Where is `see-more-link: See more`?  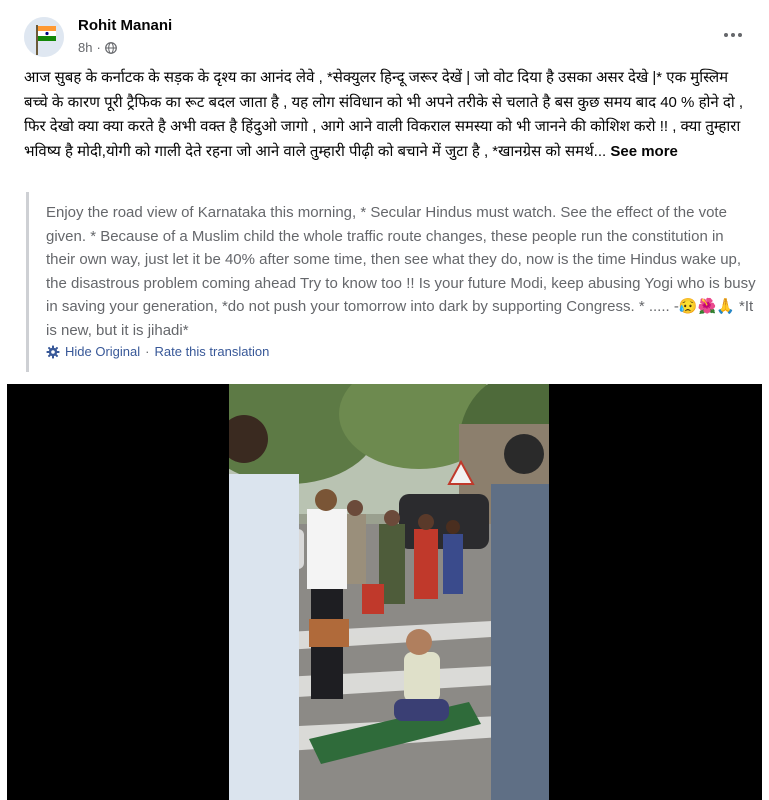
see-more-link: See more is located at coordinates (644, 151).